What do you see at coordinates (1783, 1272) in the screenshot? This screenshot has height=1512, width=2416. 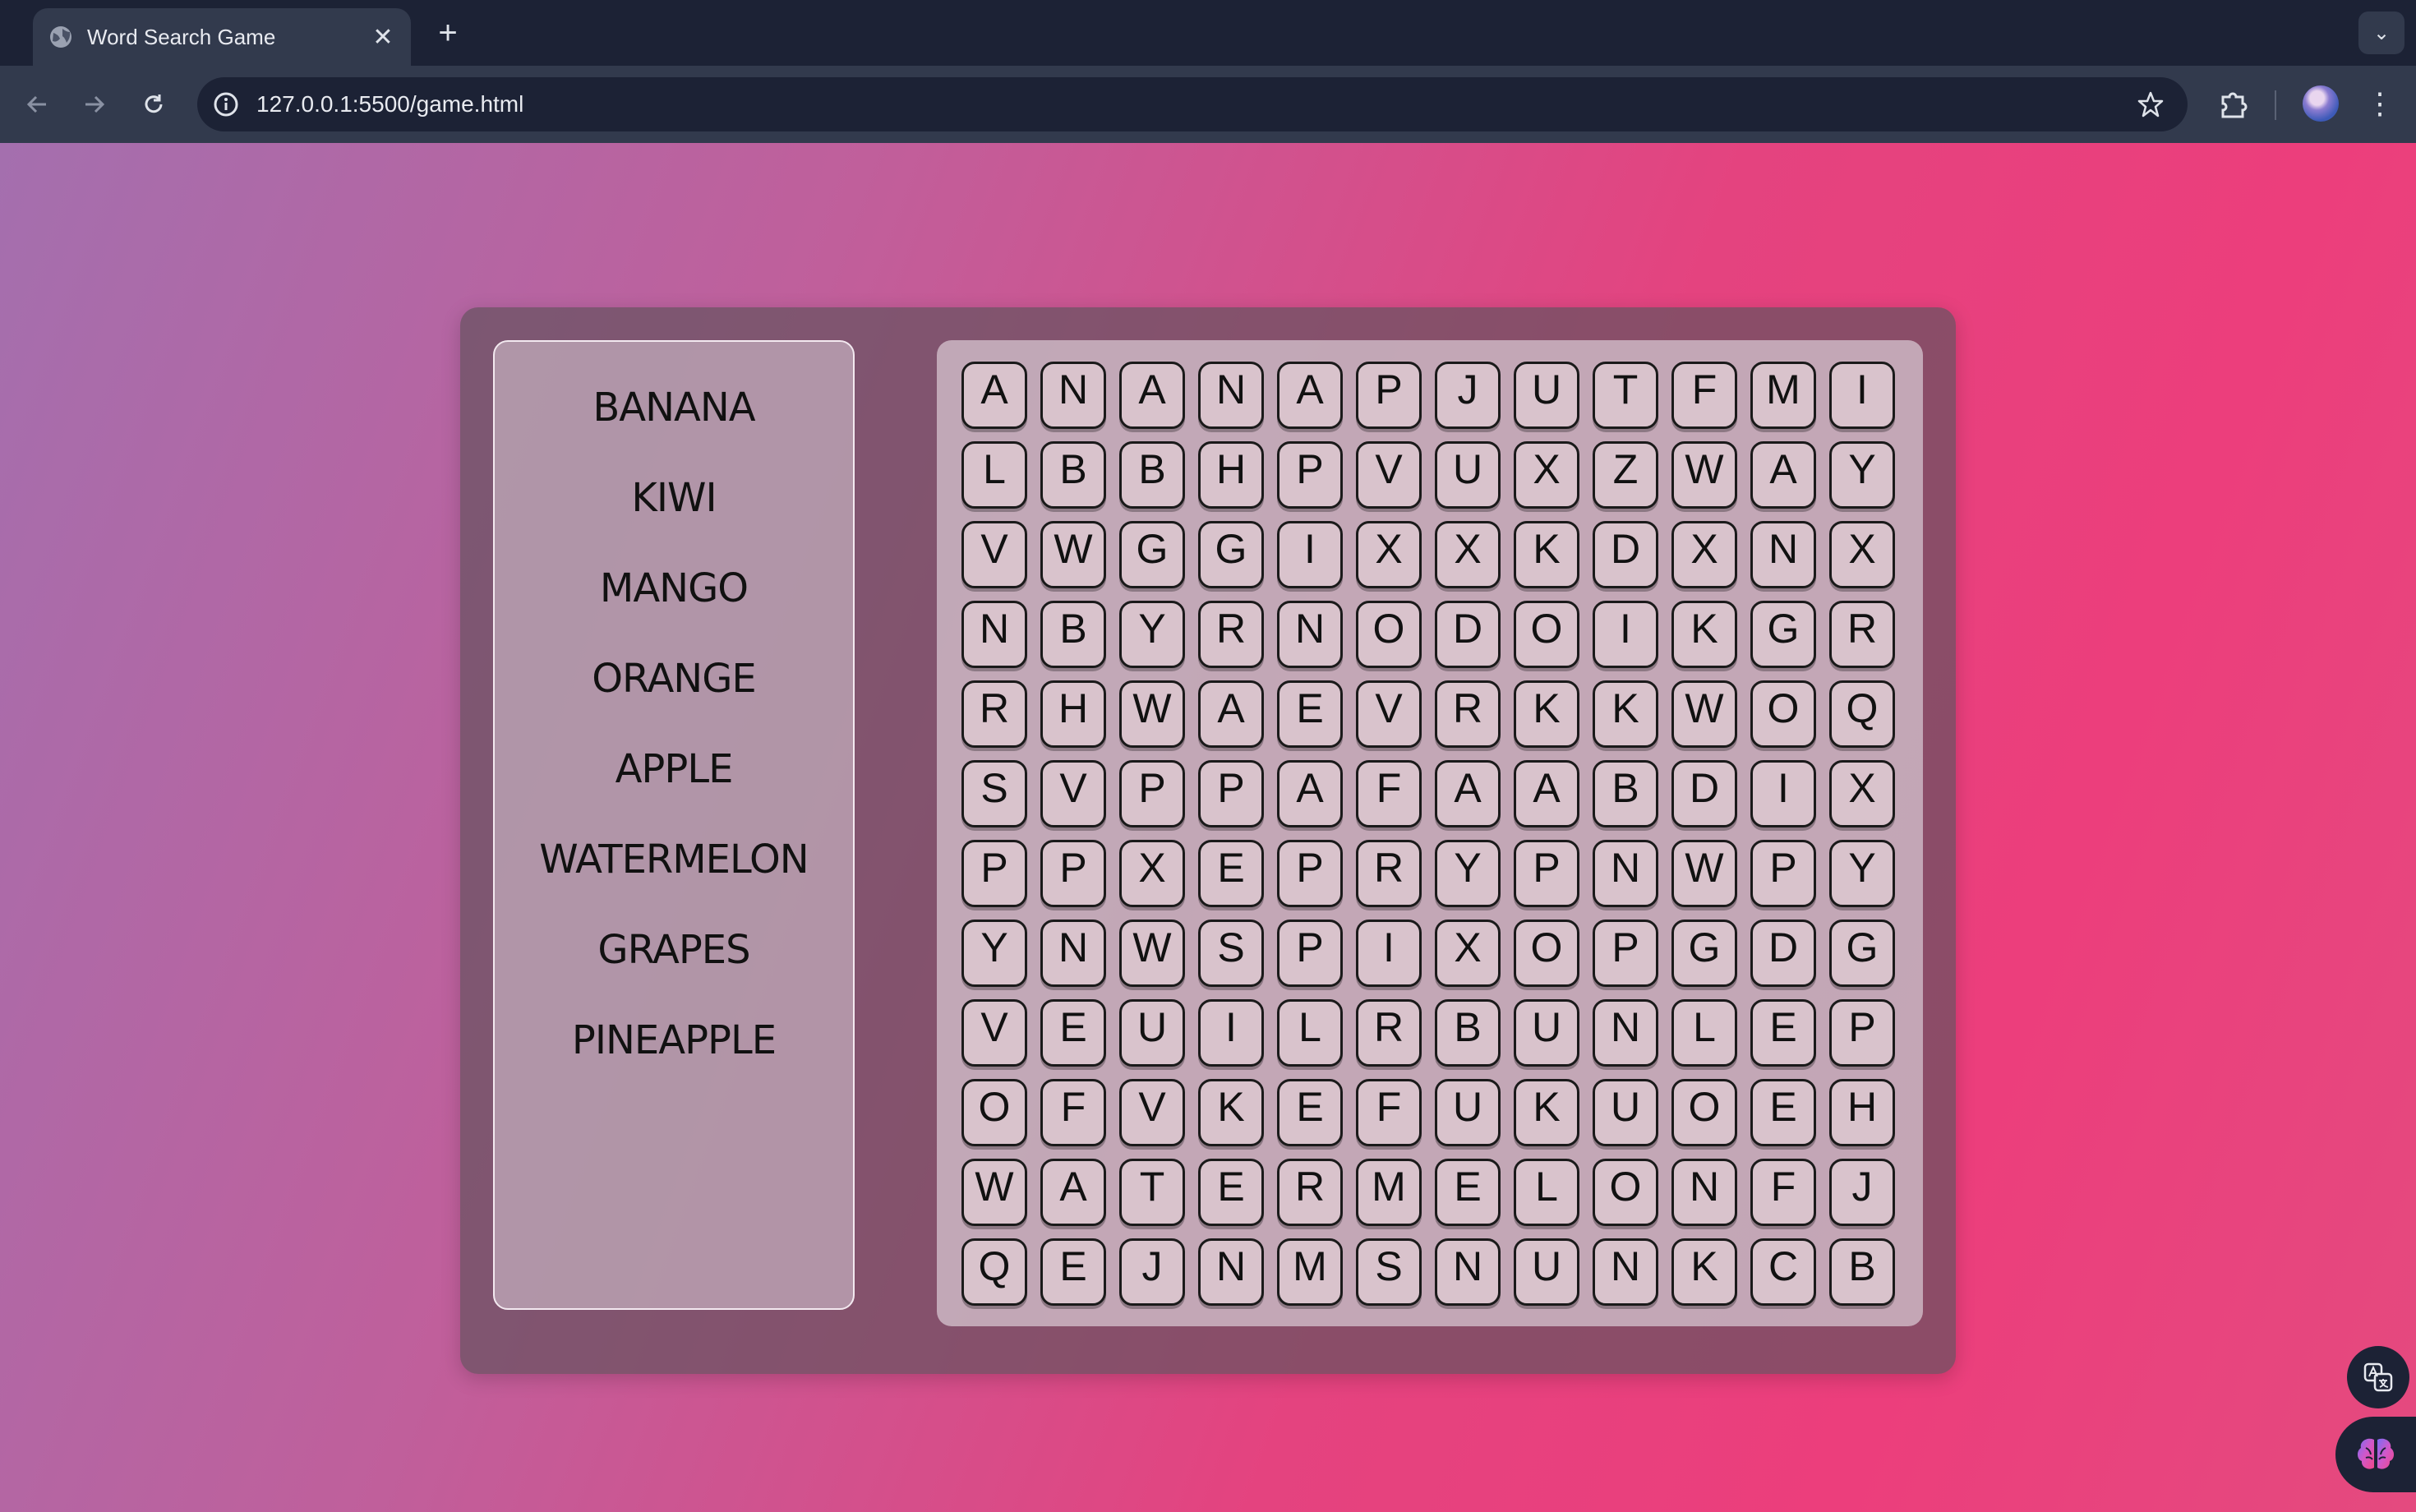 I see `grid-cell: C` at bounding box center [1783, 1272].